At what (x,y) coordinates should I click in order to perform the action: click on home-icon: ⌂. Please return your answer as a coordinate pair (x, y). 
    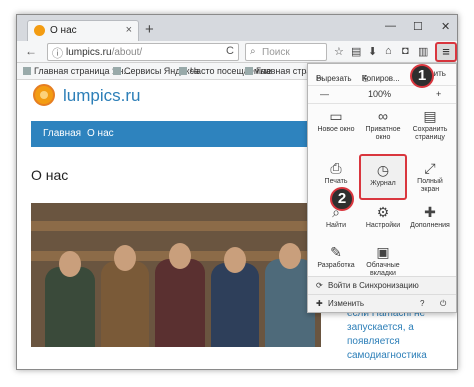
    Looking at the image, I should click on (388, 51).